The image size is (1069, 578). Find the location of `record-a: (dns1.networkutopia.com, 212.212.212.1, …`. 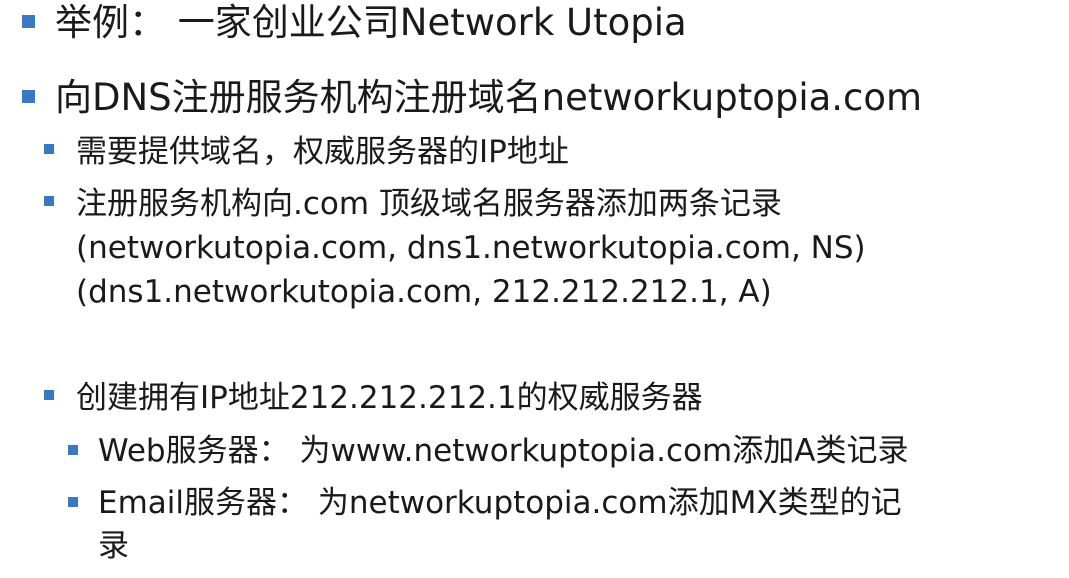

record-a: (dns1.networkutopia.com, 212.212.212.1, … is located at coordinates (424, 292).